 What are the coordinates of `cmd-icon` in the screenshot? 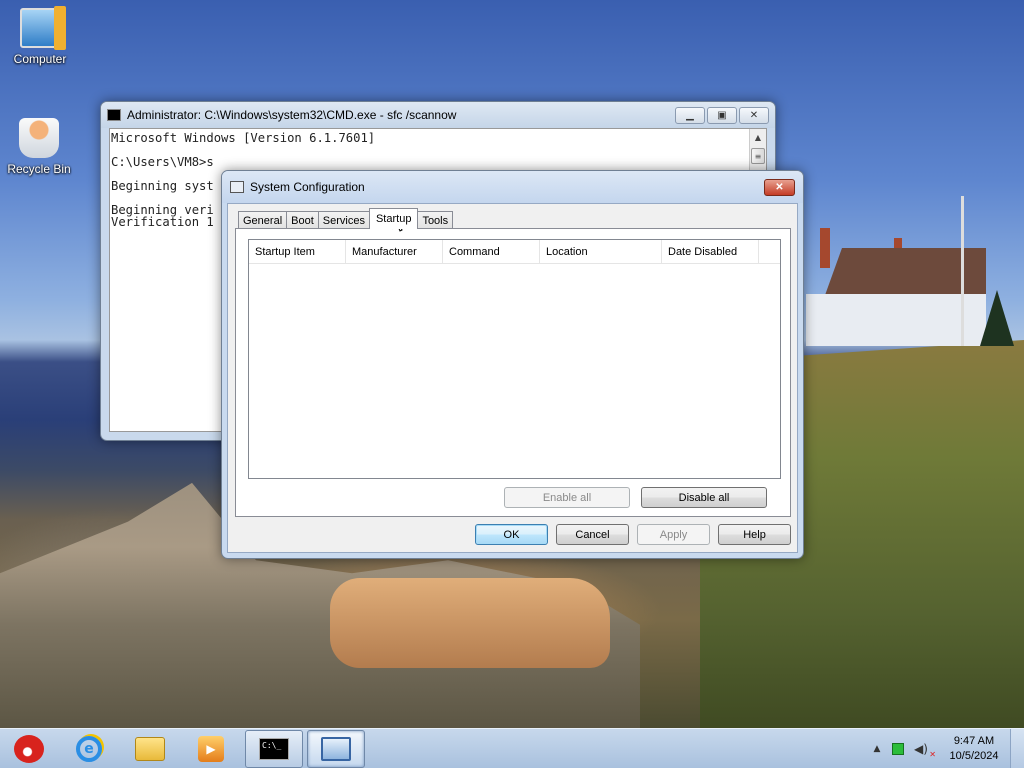 It's located at (114, 115).